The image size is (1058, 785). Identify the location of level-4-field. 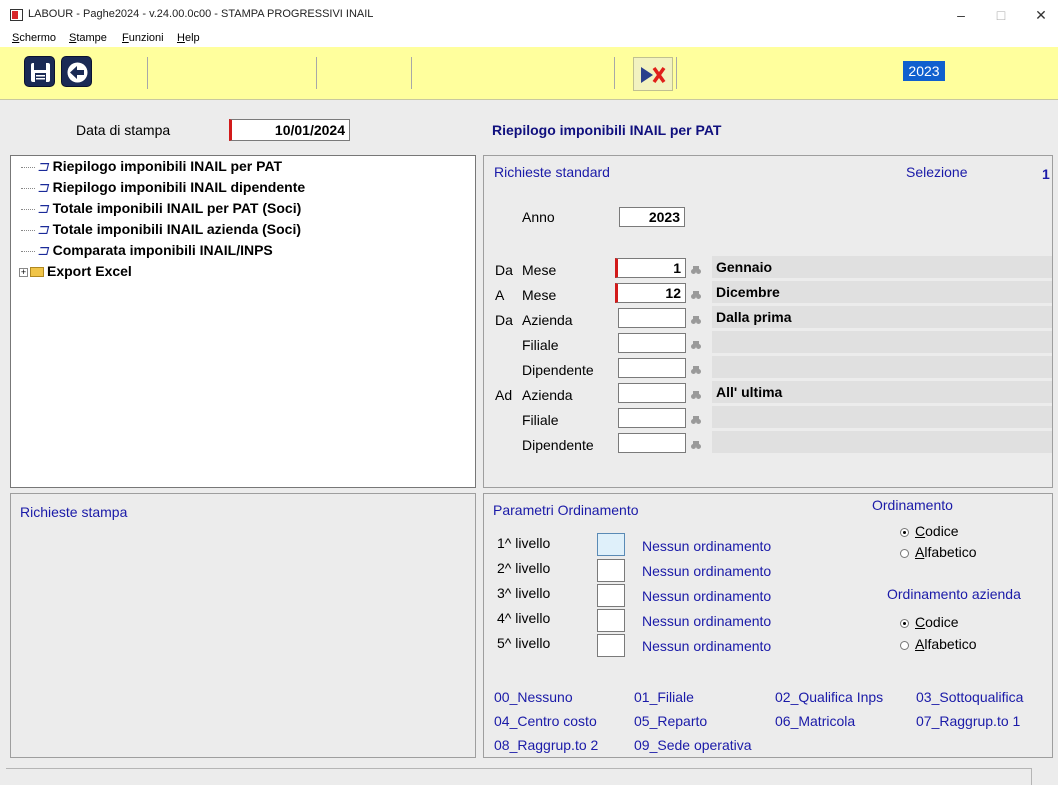
(611, 620).